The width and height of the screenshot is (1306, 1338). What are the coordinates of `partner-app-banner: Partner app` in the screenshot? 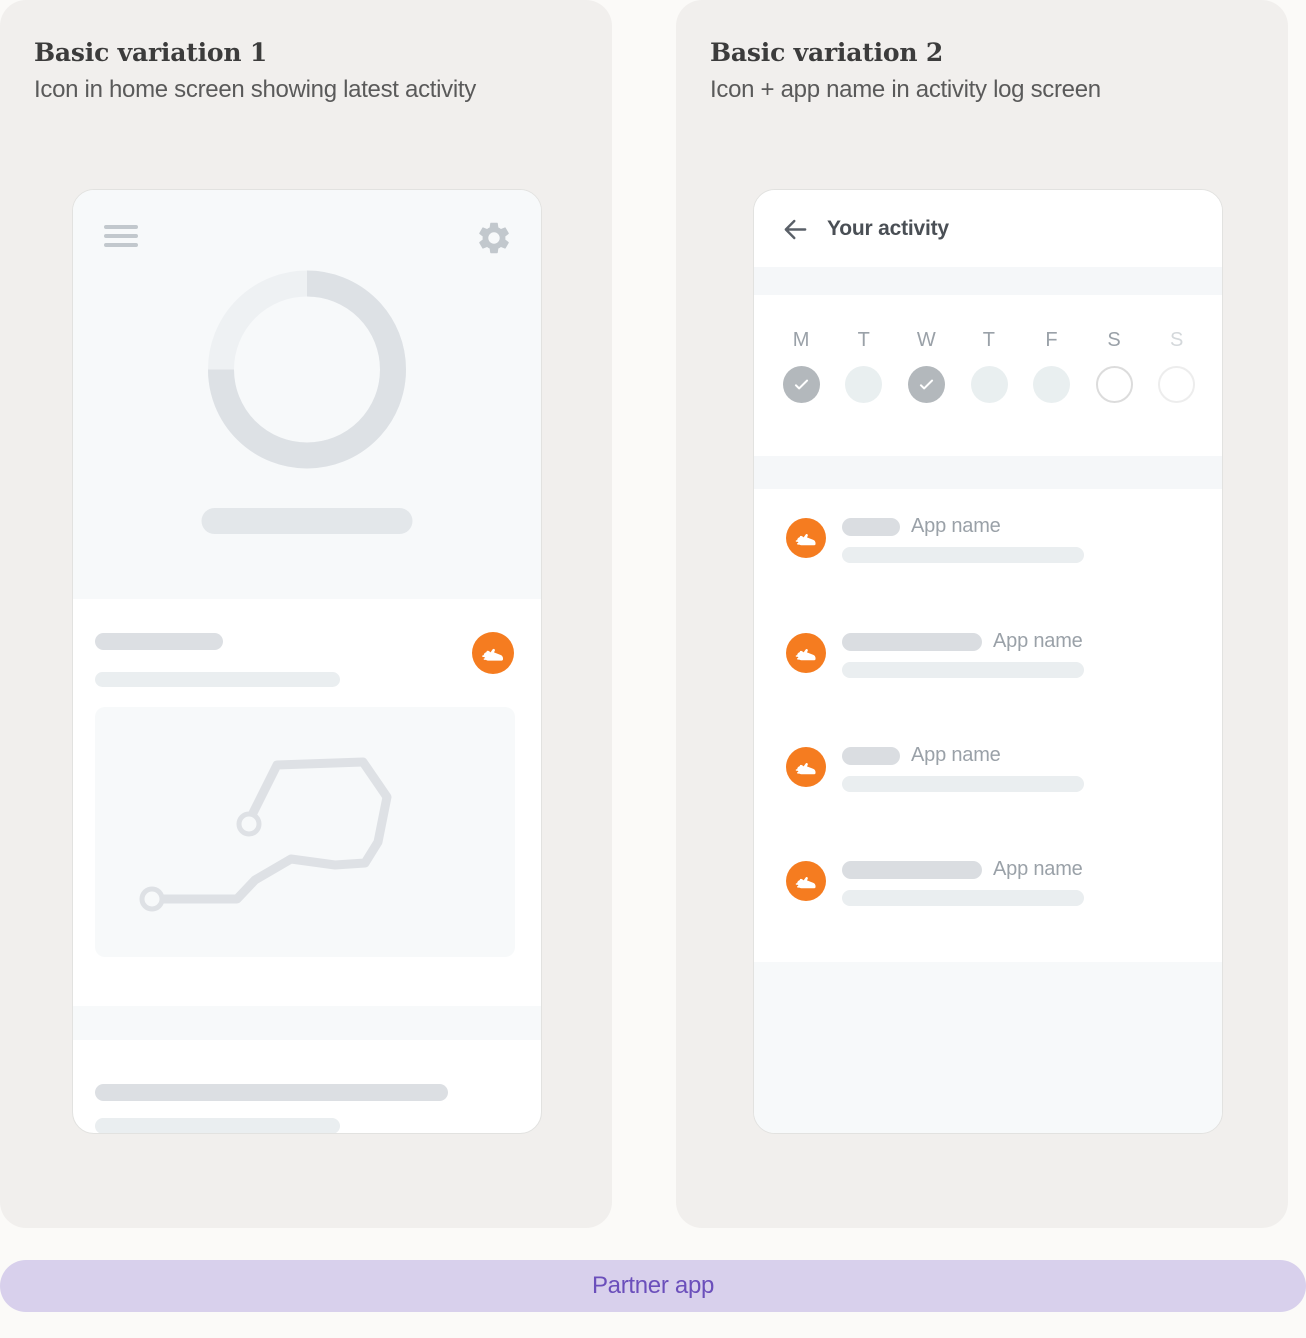 It's located at (653, 1286).